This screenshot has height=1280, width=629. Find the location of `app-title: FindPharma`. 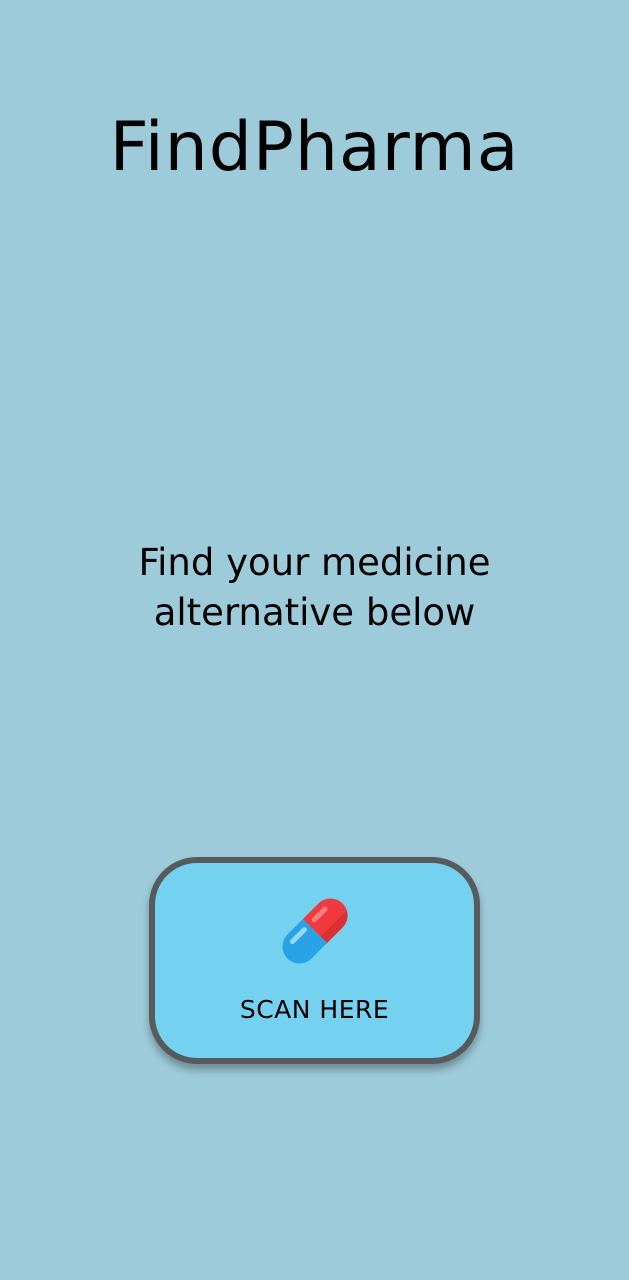

app-title: FindPharma is located at coordinates (314, 147).